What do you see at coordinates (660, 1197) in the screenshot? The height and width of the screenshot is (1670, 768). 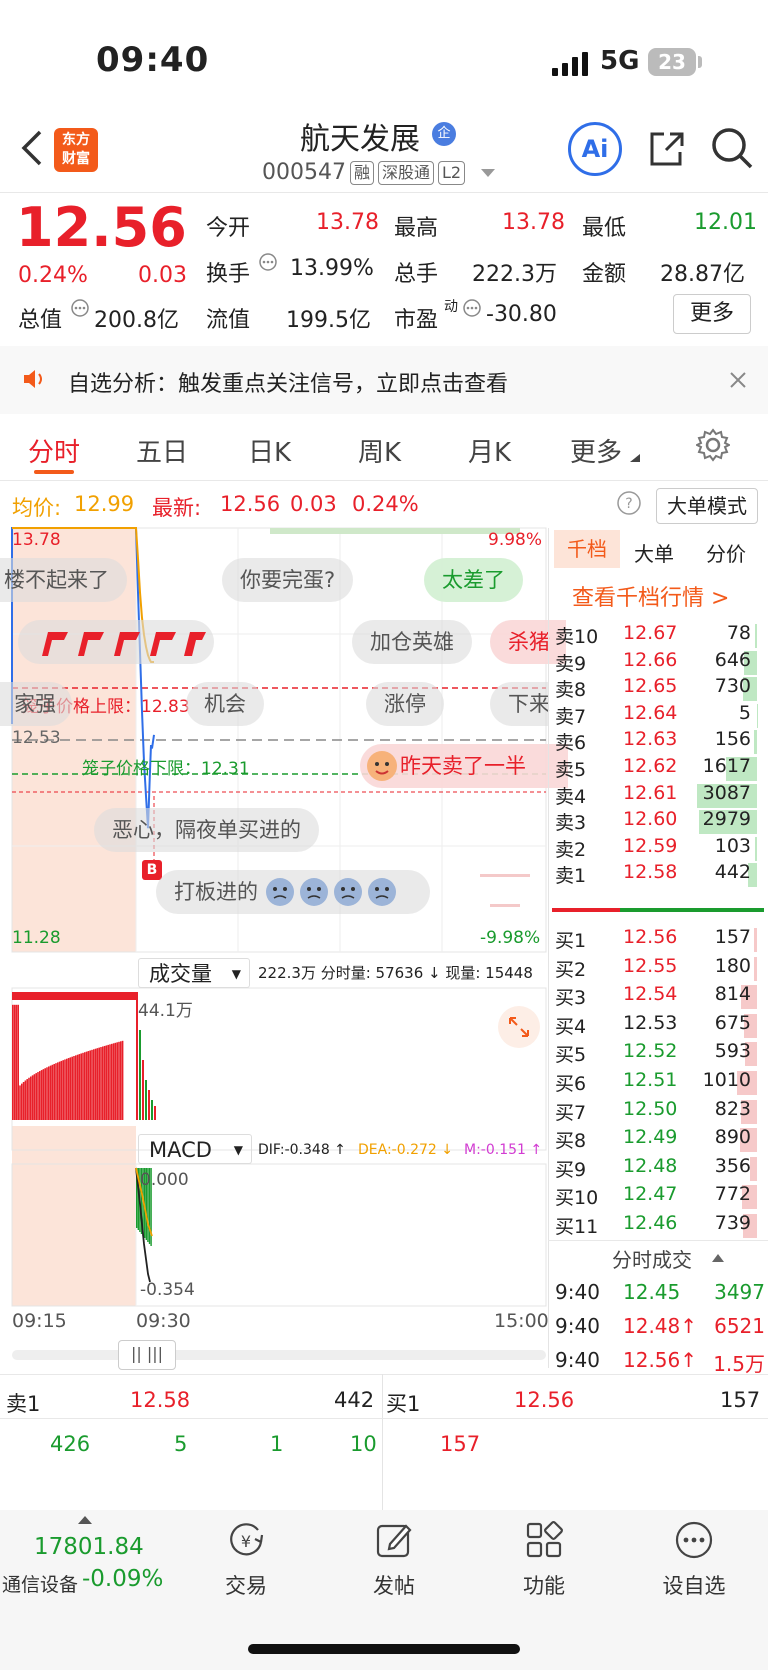 I see `bid-level: 买10 12.47 772` at bounding box center [660, 1197].